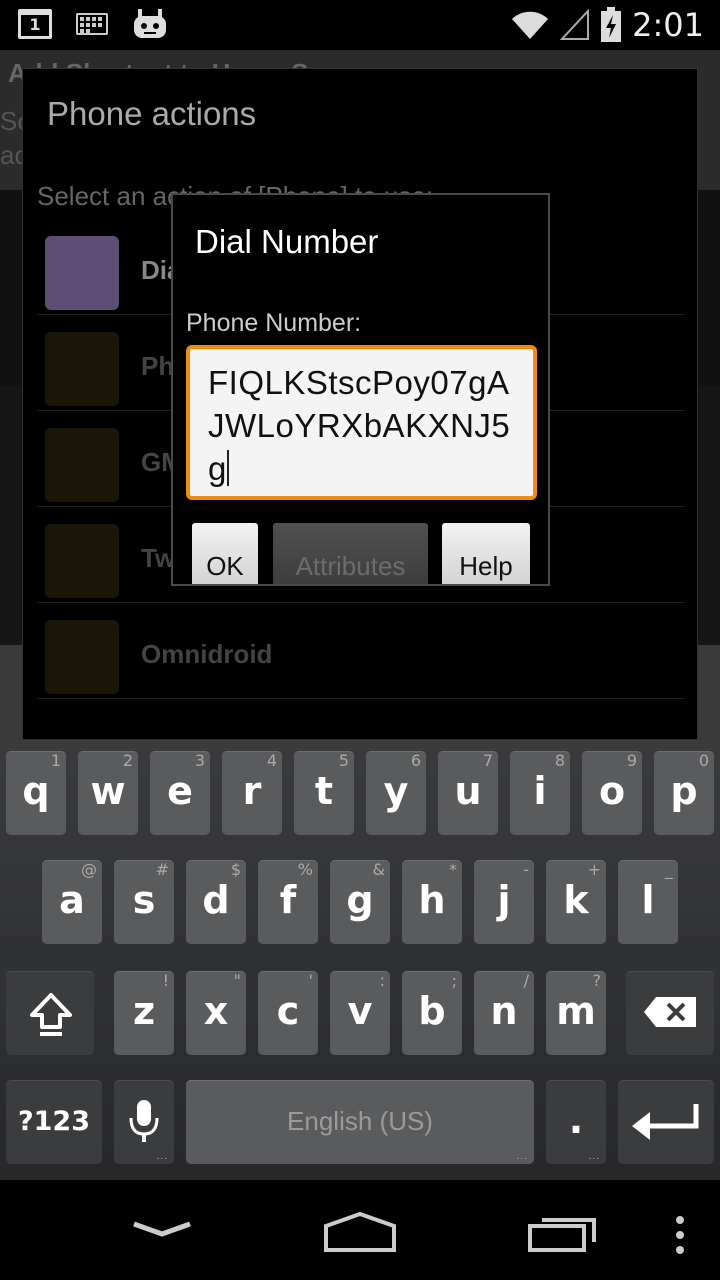 Image resolution: width=720 pixels, height=1280 pixels. I want to click on key-s: # s, so click(144, 902).